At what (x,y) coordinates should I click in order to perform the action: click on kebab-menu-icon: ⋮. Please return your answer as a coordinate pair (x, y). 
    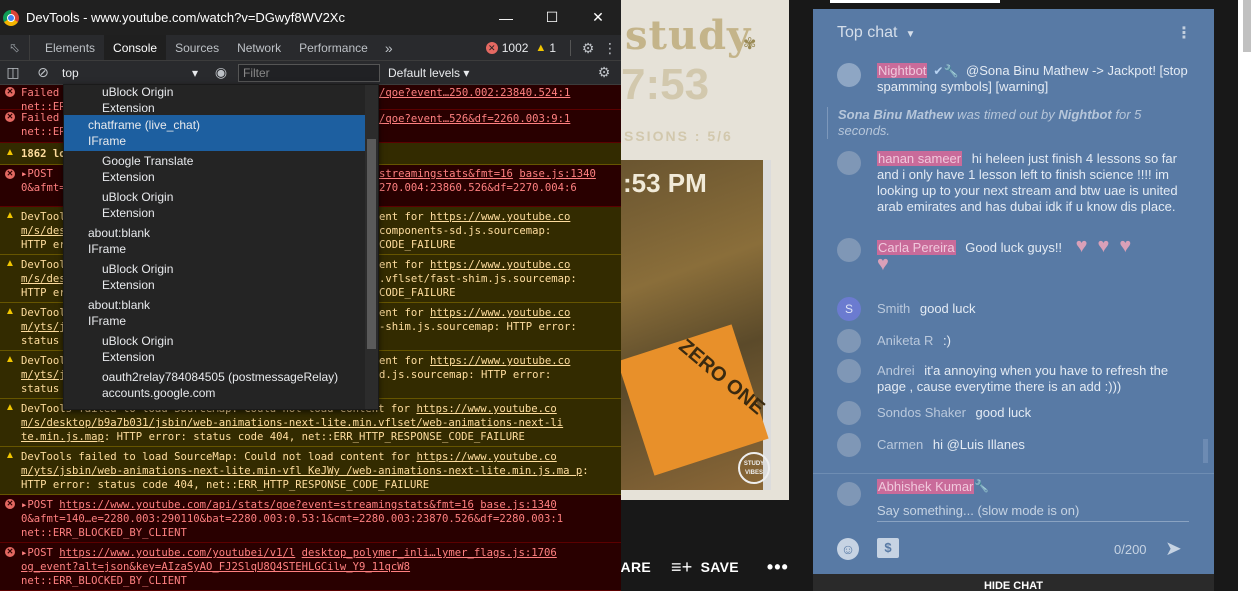
    Looking at the image, I should click on (610, 48).